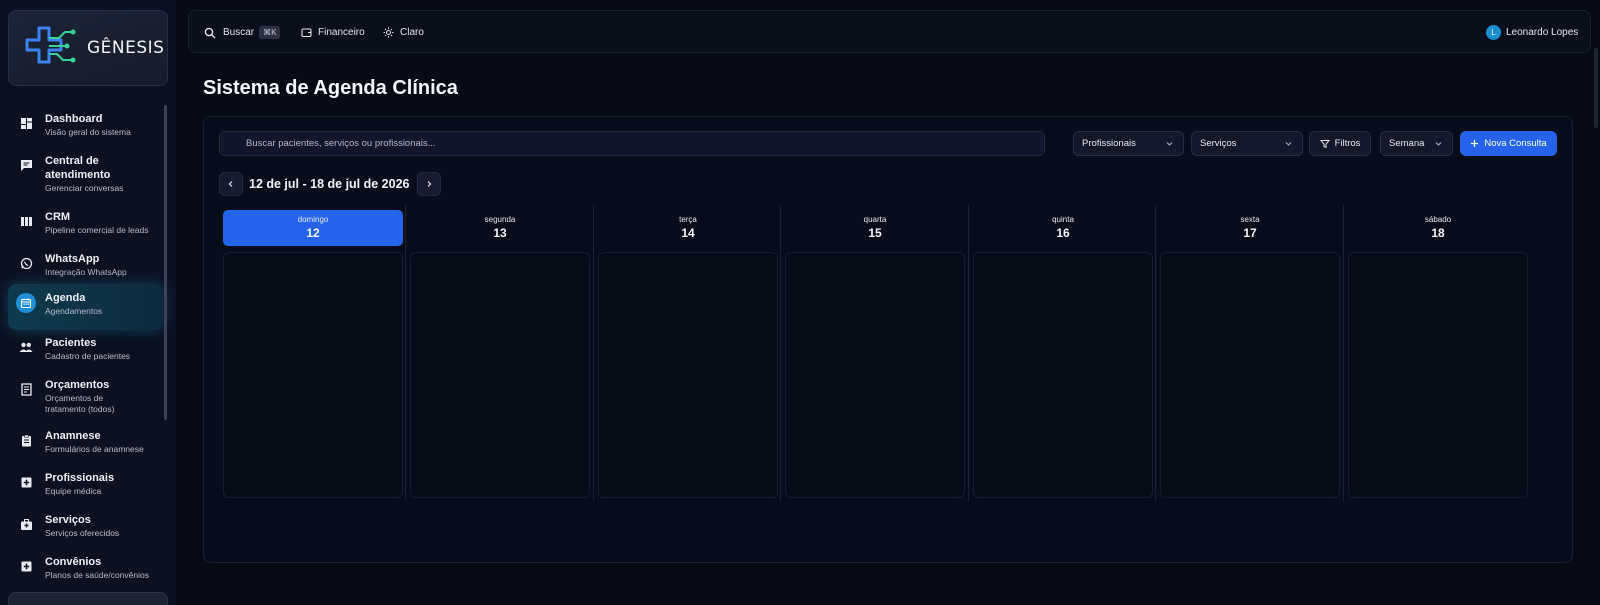 Image resolution: width=1600 pixels, height=605 pixels. Describe the element at coordinates (26, 524) in the screenshot. I see `medkit-icon` at that location.